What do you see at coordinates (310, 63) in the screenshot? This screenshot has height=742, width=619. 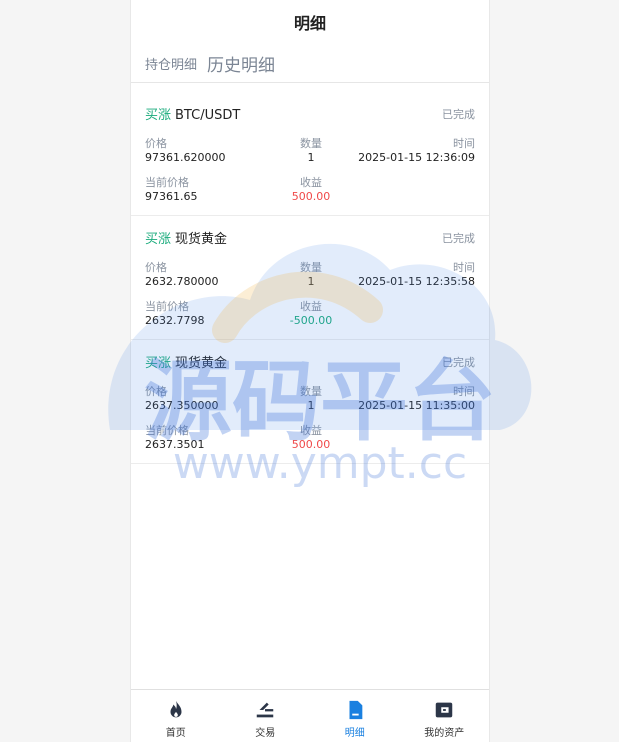 I see `subtab-bar: 持仓明细 历史明细` at bounding box center [310, 63].